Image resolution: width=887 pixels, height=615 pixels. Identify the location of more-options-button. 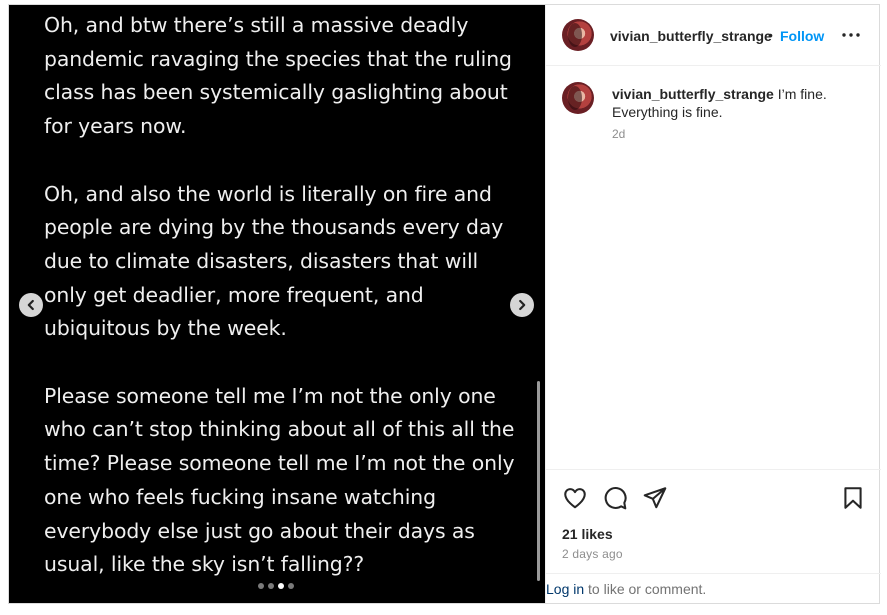
(851, 35).